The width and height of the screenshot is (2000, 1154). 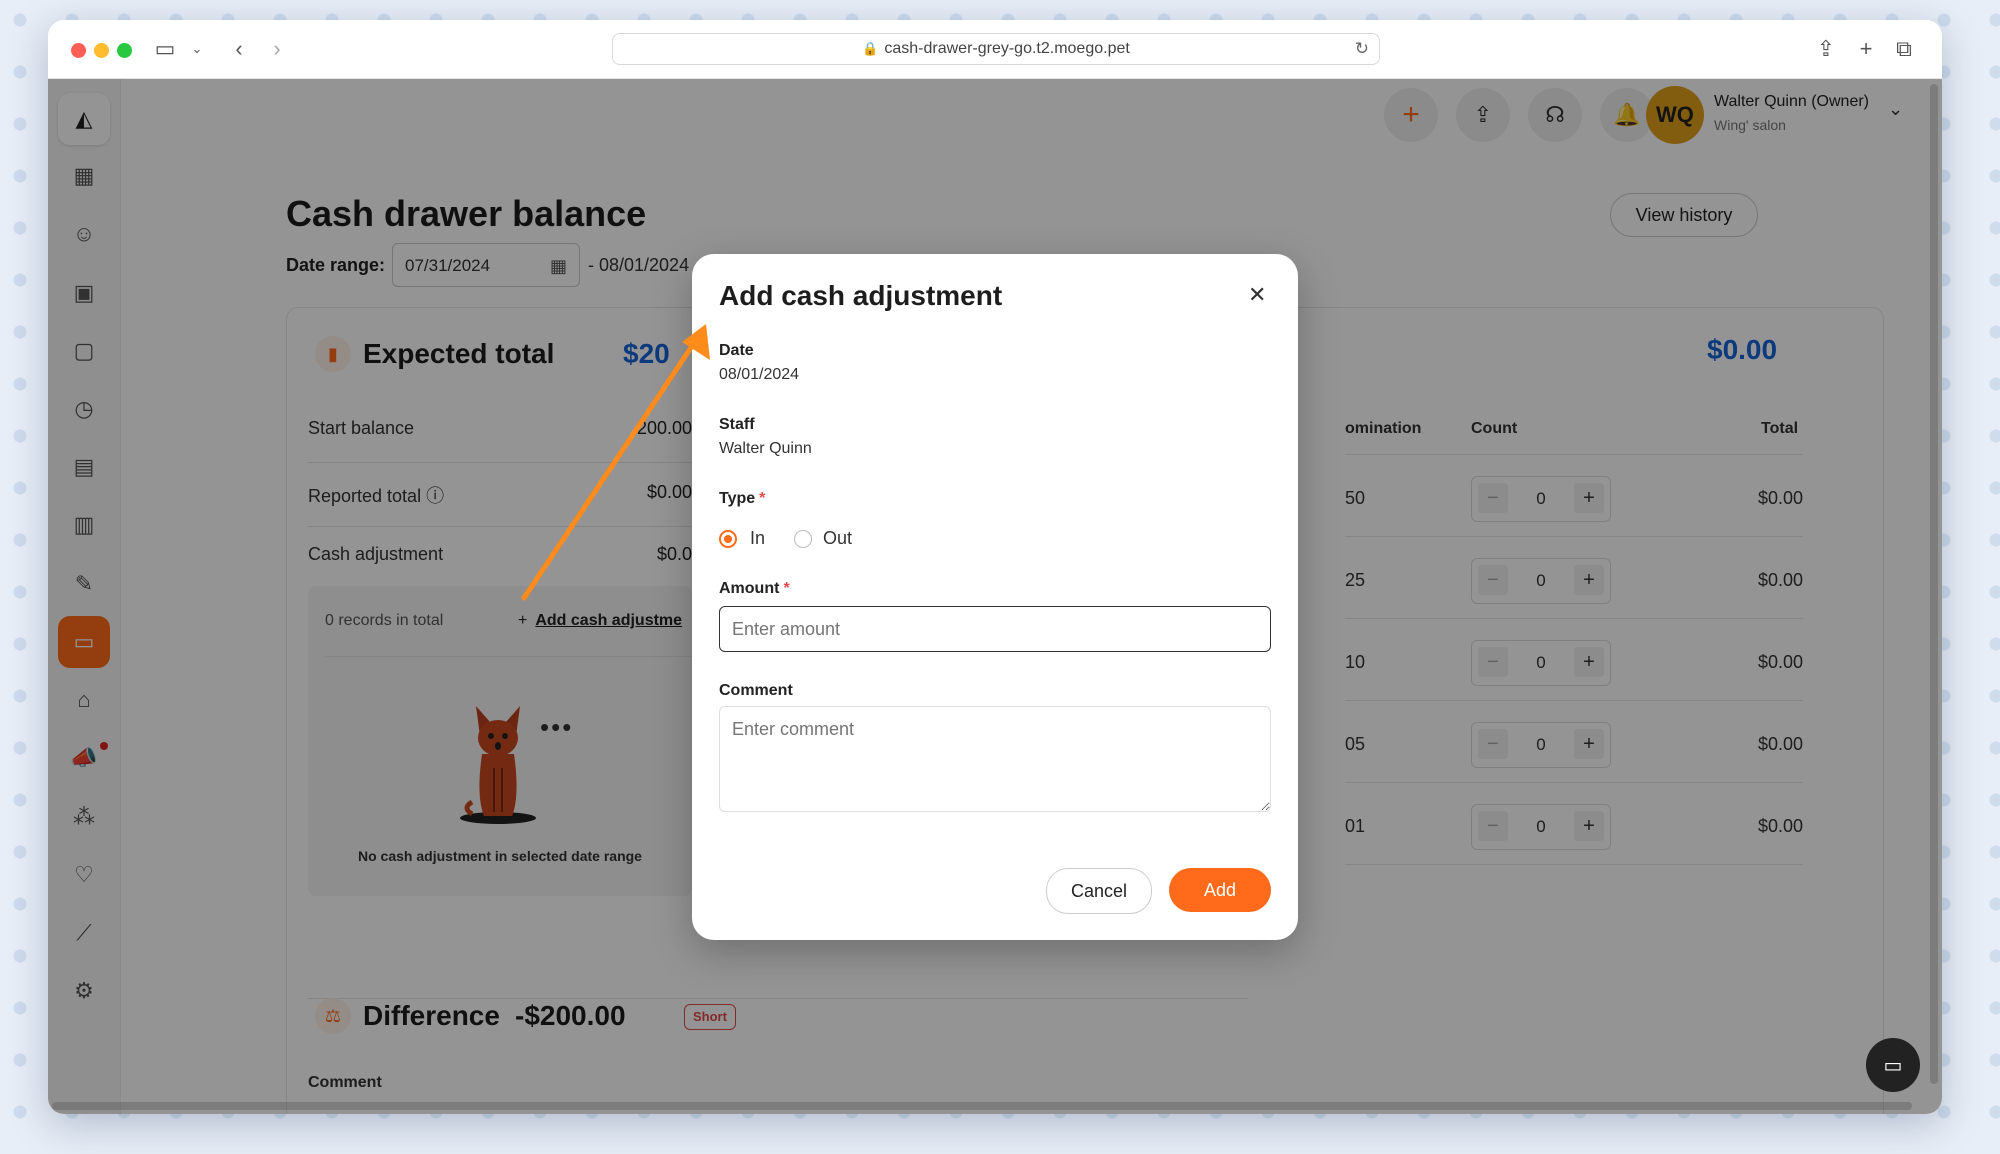 I want to click on back-icon: ‹, so click(x=239, y=49).